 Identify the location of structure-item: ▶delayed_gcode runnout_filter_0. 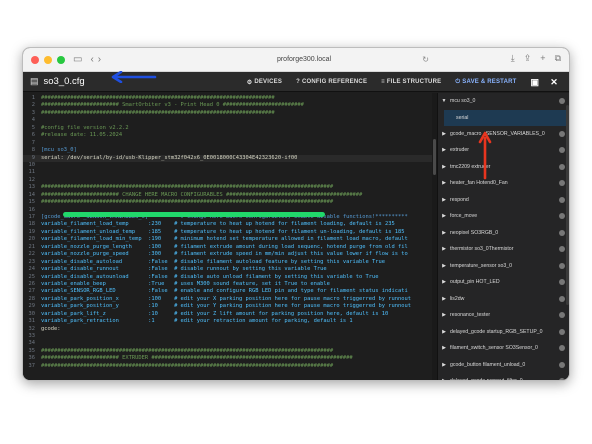
(503, 376).